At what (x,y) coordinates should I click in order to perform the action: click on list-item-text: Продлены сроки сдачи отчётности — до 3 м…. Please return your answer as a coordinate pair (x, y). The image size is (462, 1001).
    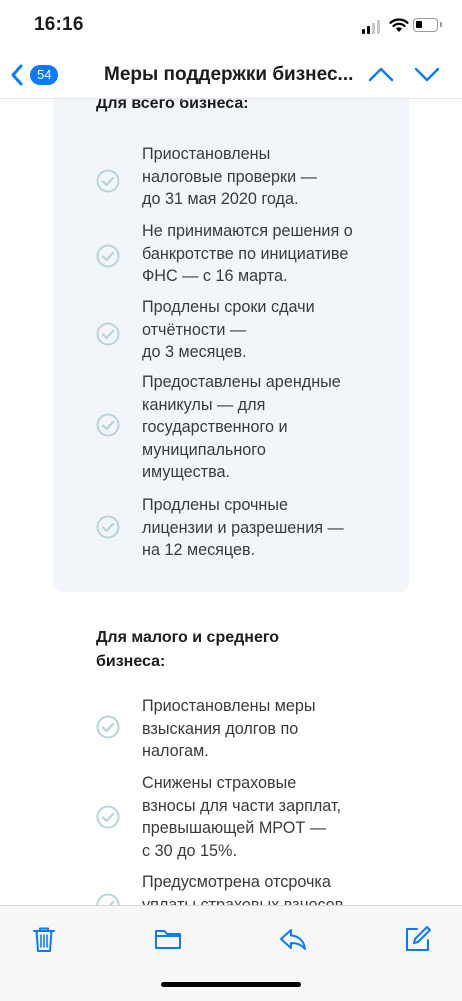
    Looking at the image, I should click on (228, 329).